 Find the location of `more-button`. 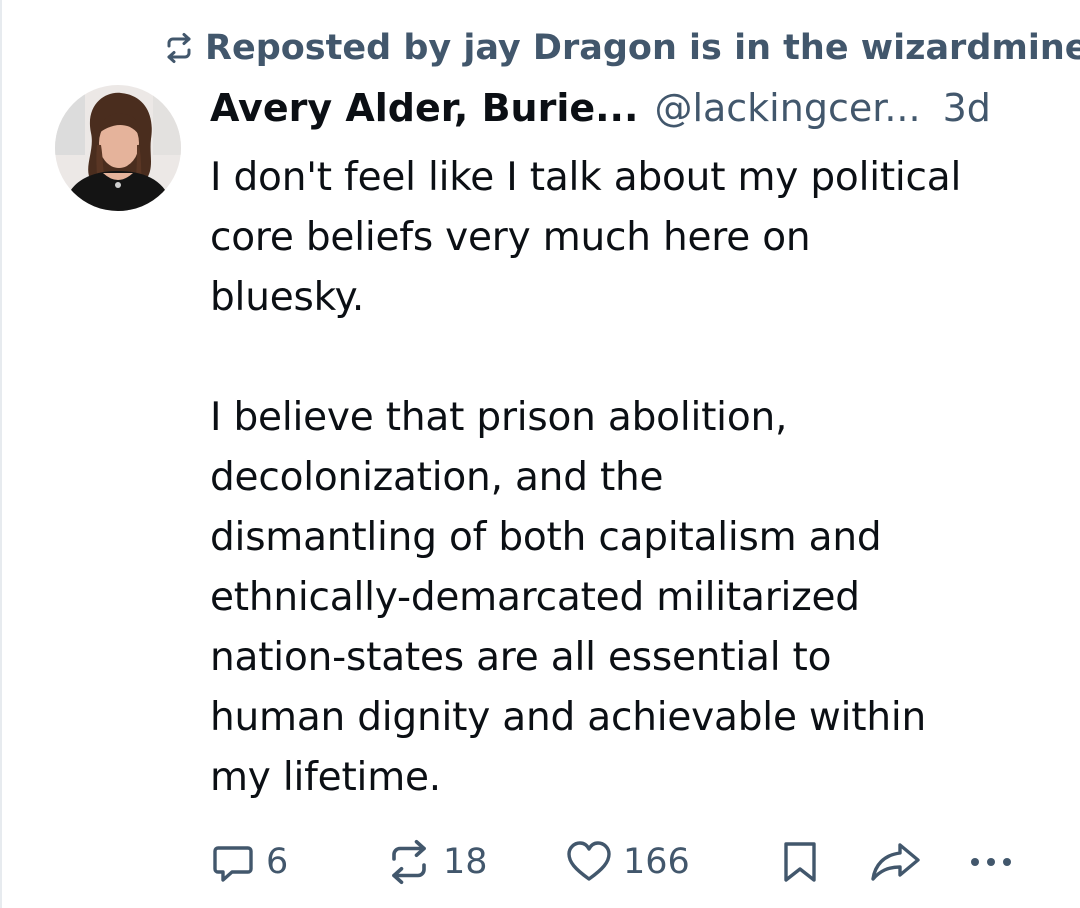

more-button is located at coordinates (993, 862).